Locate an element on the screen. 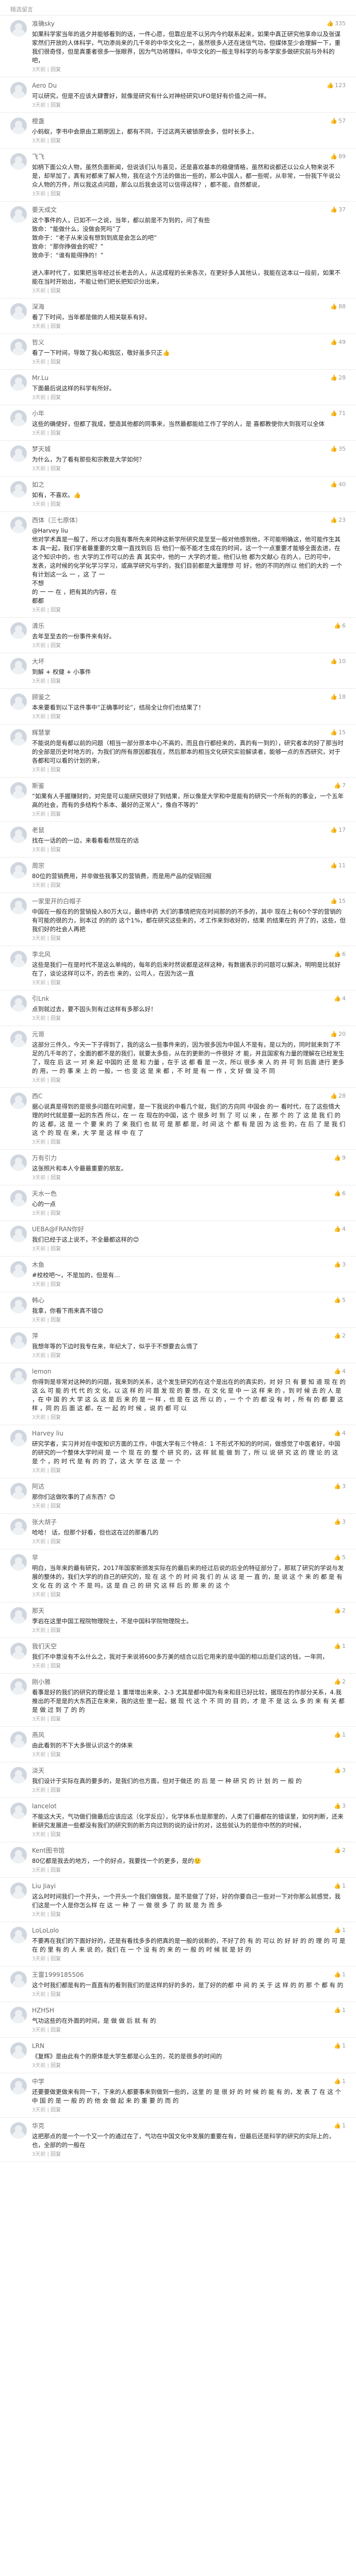  like-button: 👍 35 is located at coordinates (338, 449).